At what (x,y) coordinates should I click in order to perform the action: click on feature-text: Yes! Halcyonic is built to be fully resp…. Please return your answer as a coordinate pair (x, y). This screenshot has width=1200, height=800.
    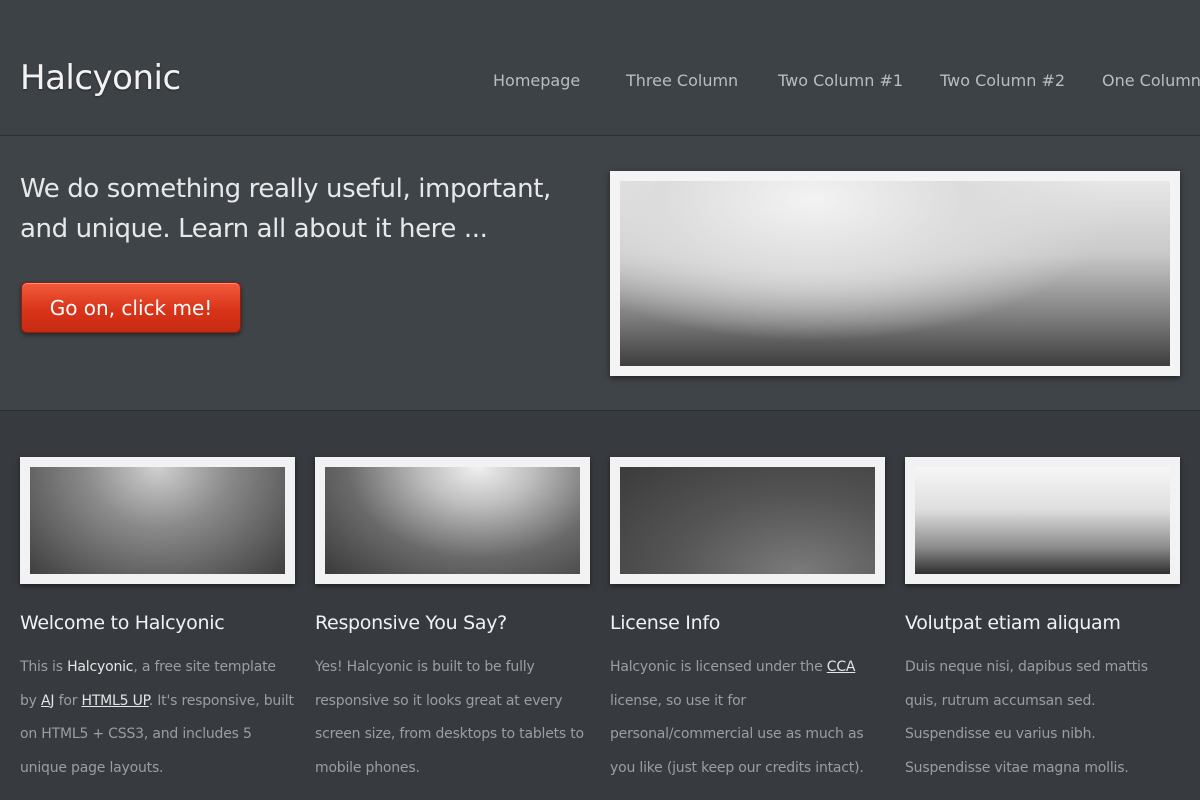
    Looking at the image, I should click on (449, 717).